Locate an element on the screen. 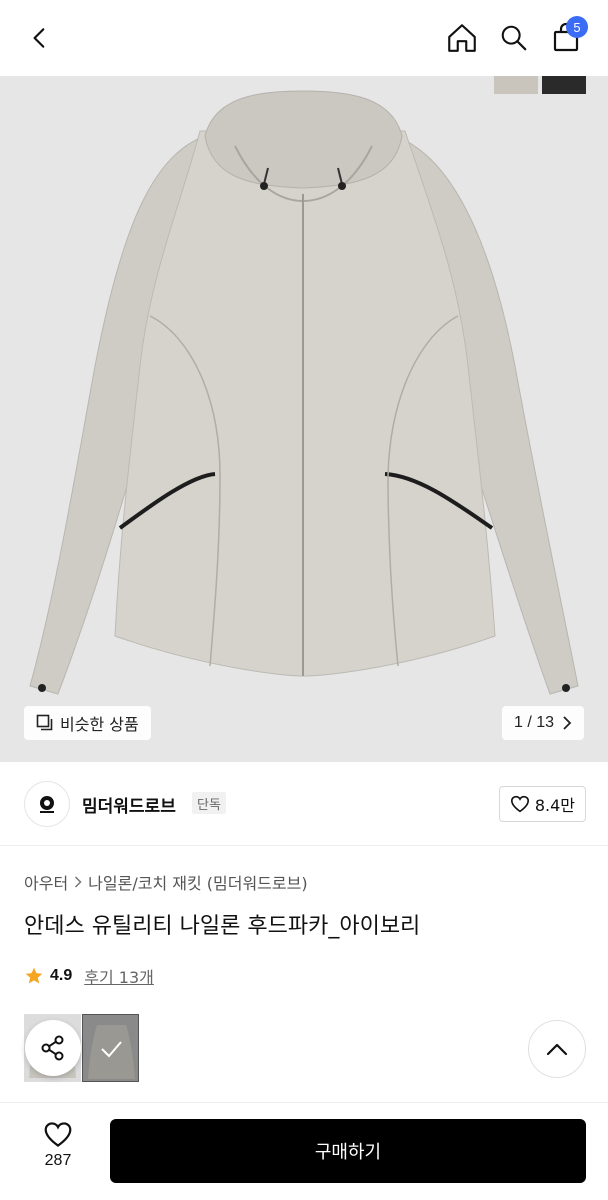 The height and width of the screenshot is (1200, 608). share-icon is located at coordinates (52, 1048).